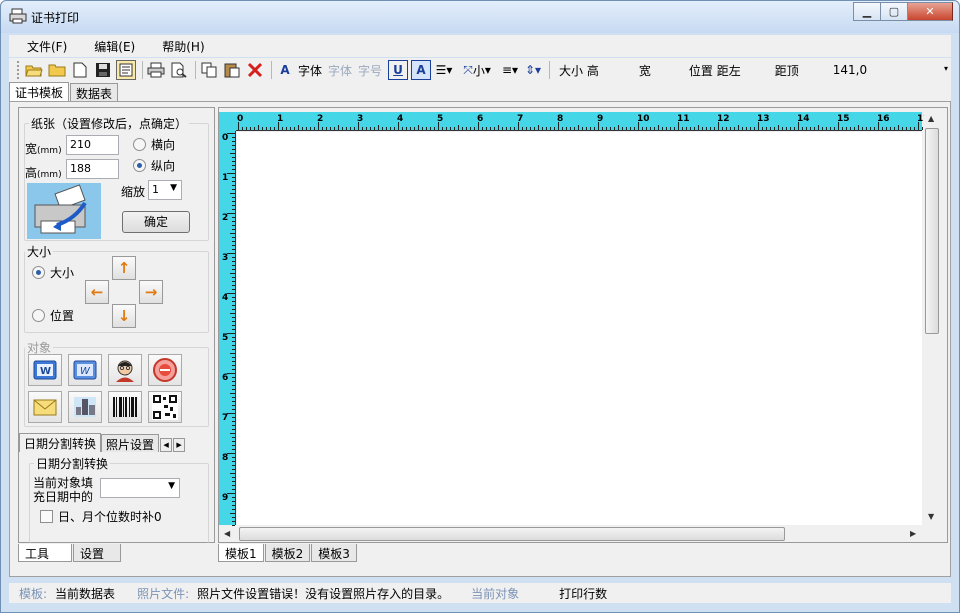  Describe the element at coordinates (227, 533) in the screenshot. I see `scroll-left-icon: ◀` at that location.